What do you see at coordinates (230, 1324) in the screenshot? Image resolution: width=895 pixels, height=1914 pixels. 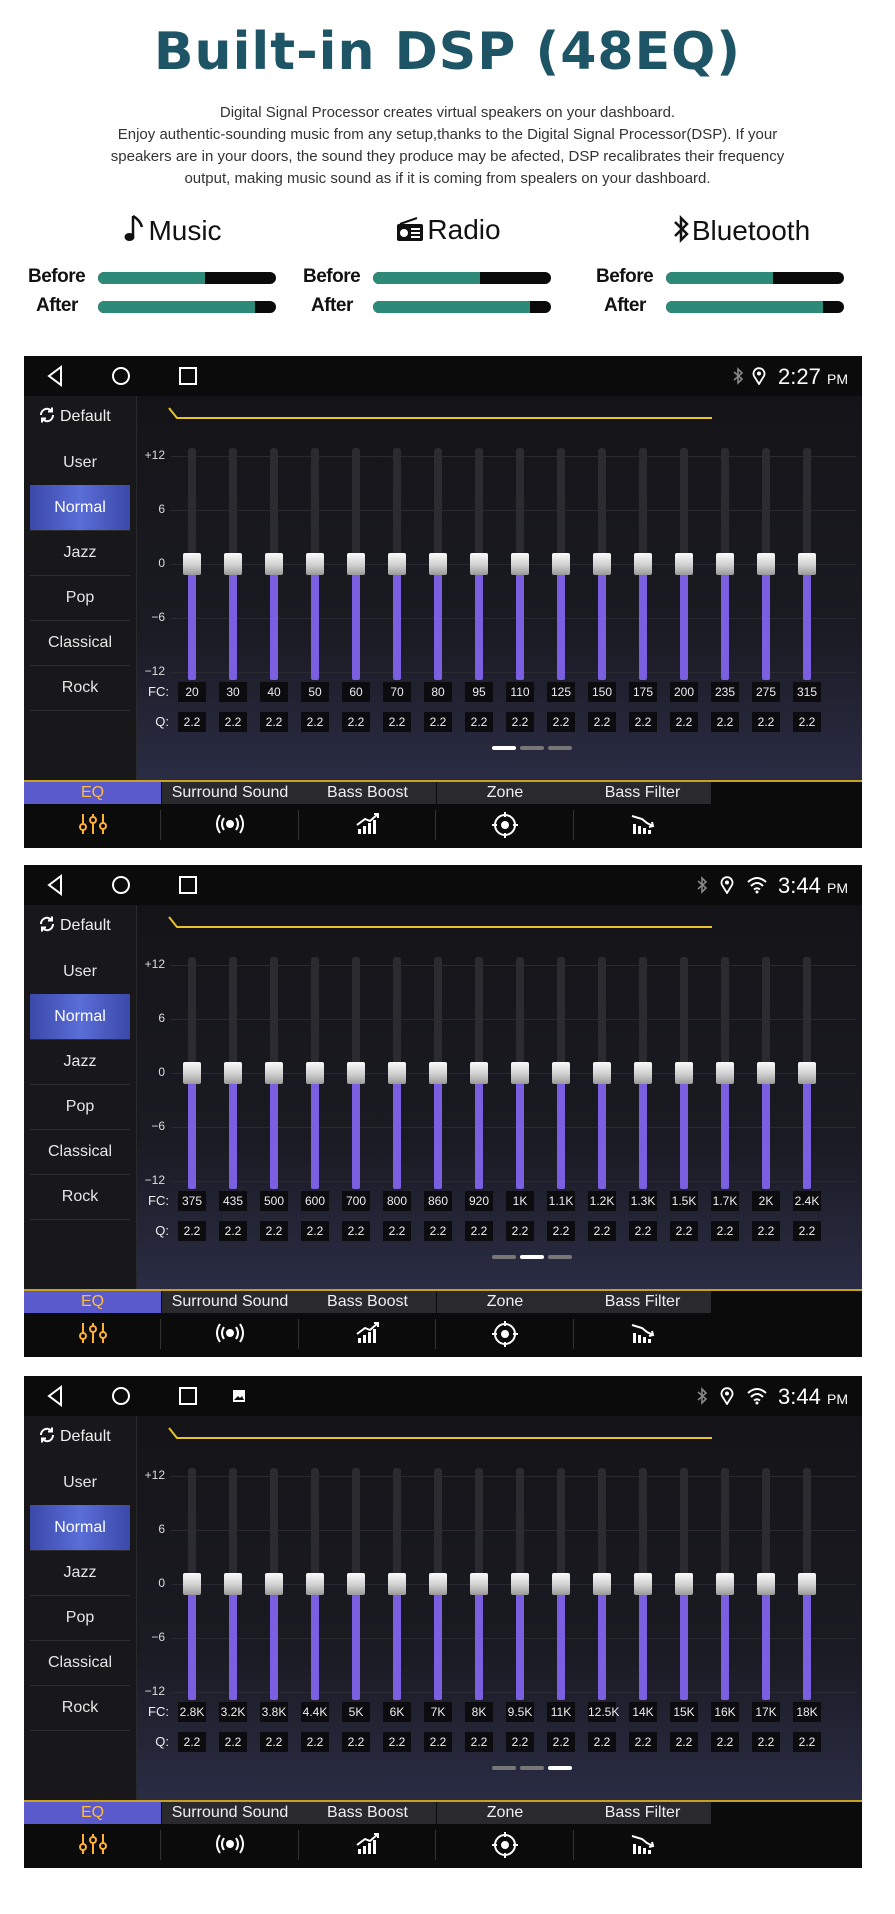 I see `tab-surround-sound: Surround Sound` at bounding box center [230, 1324].